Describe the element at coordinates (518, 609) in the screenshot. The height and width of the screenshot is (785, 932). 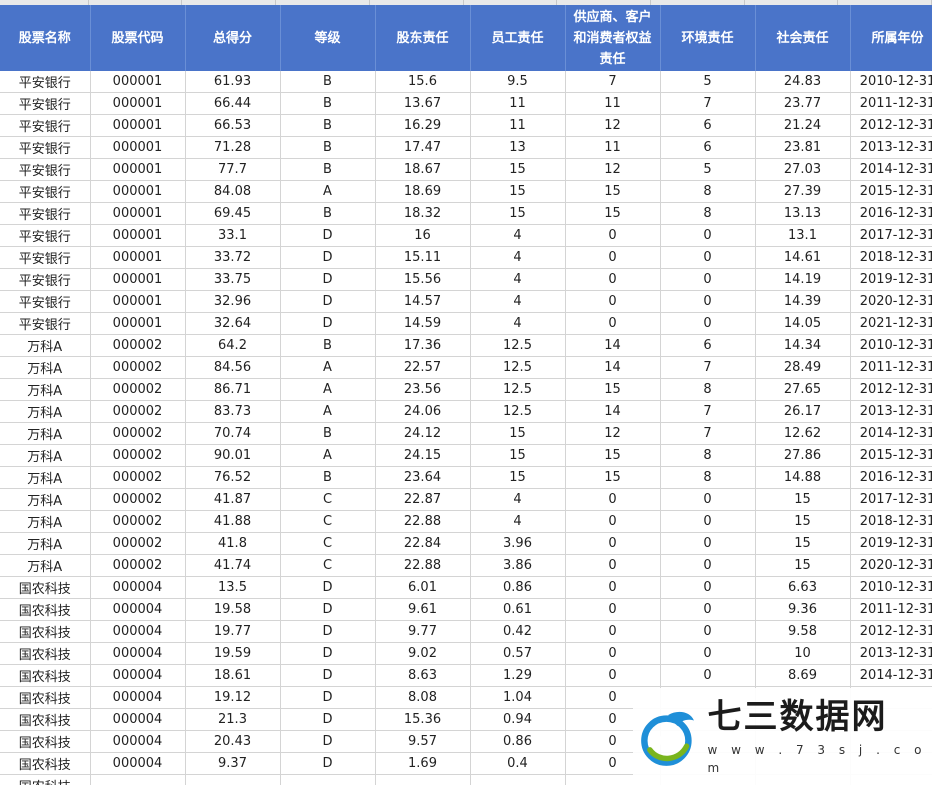
I see `cell-employee: 0.61` at that location.